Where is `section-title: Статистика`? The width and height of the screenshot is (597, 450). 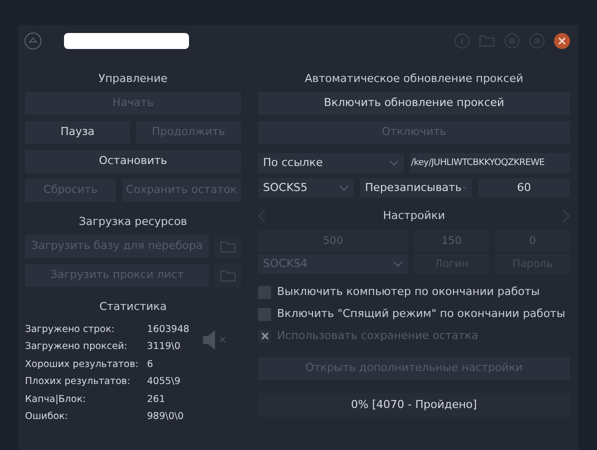
section-title: Статистика is located at coordinates (133, 307).